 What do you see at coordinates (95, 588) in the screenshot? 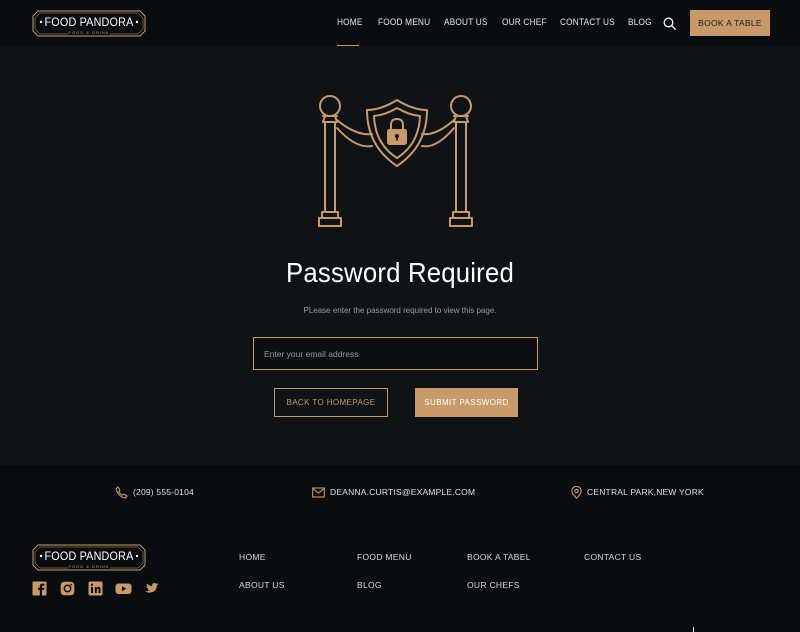
I see `linkedin-icon` at bounding box center [95, 588].